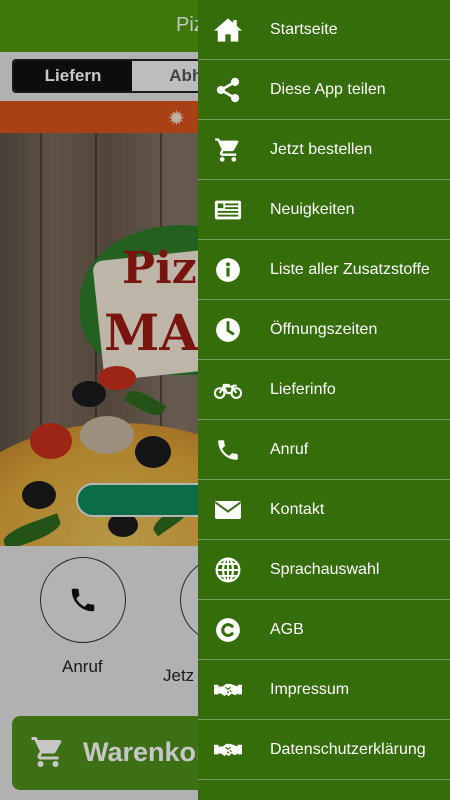 The image size is (450, 800). What do you see at coordinates (228, 270) in the screenshot?
I see `info-icon` at bounding box center [228, 270].